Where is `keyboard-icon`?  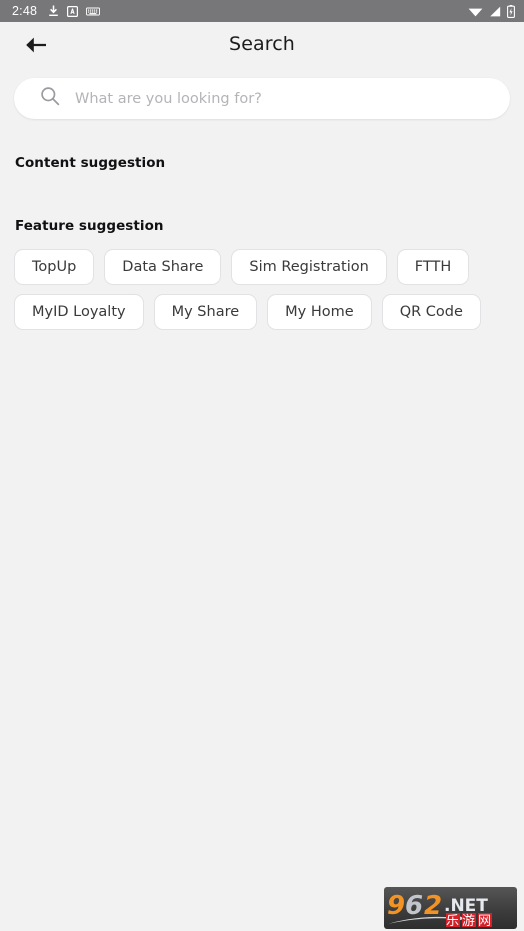 keyboard-icon is located at coordinates (93, 11).